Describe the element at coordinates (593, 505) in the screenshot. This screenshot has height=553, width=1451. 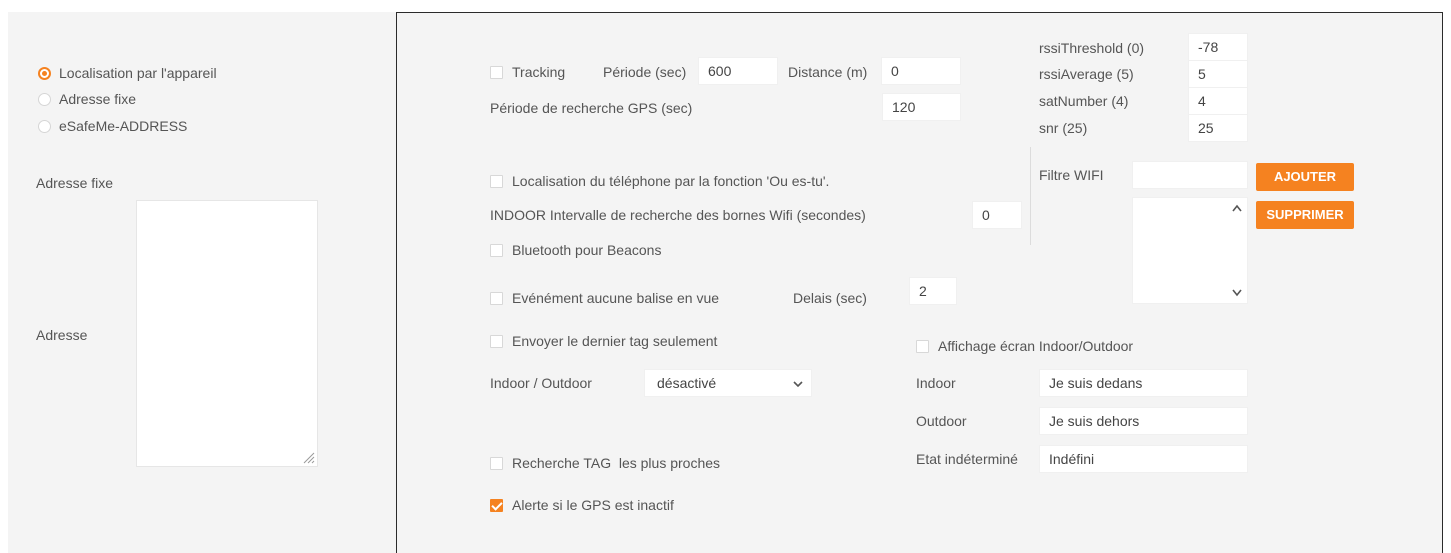
I see `gps-alert-label: Alerte si le GPS est inactif` at that location.